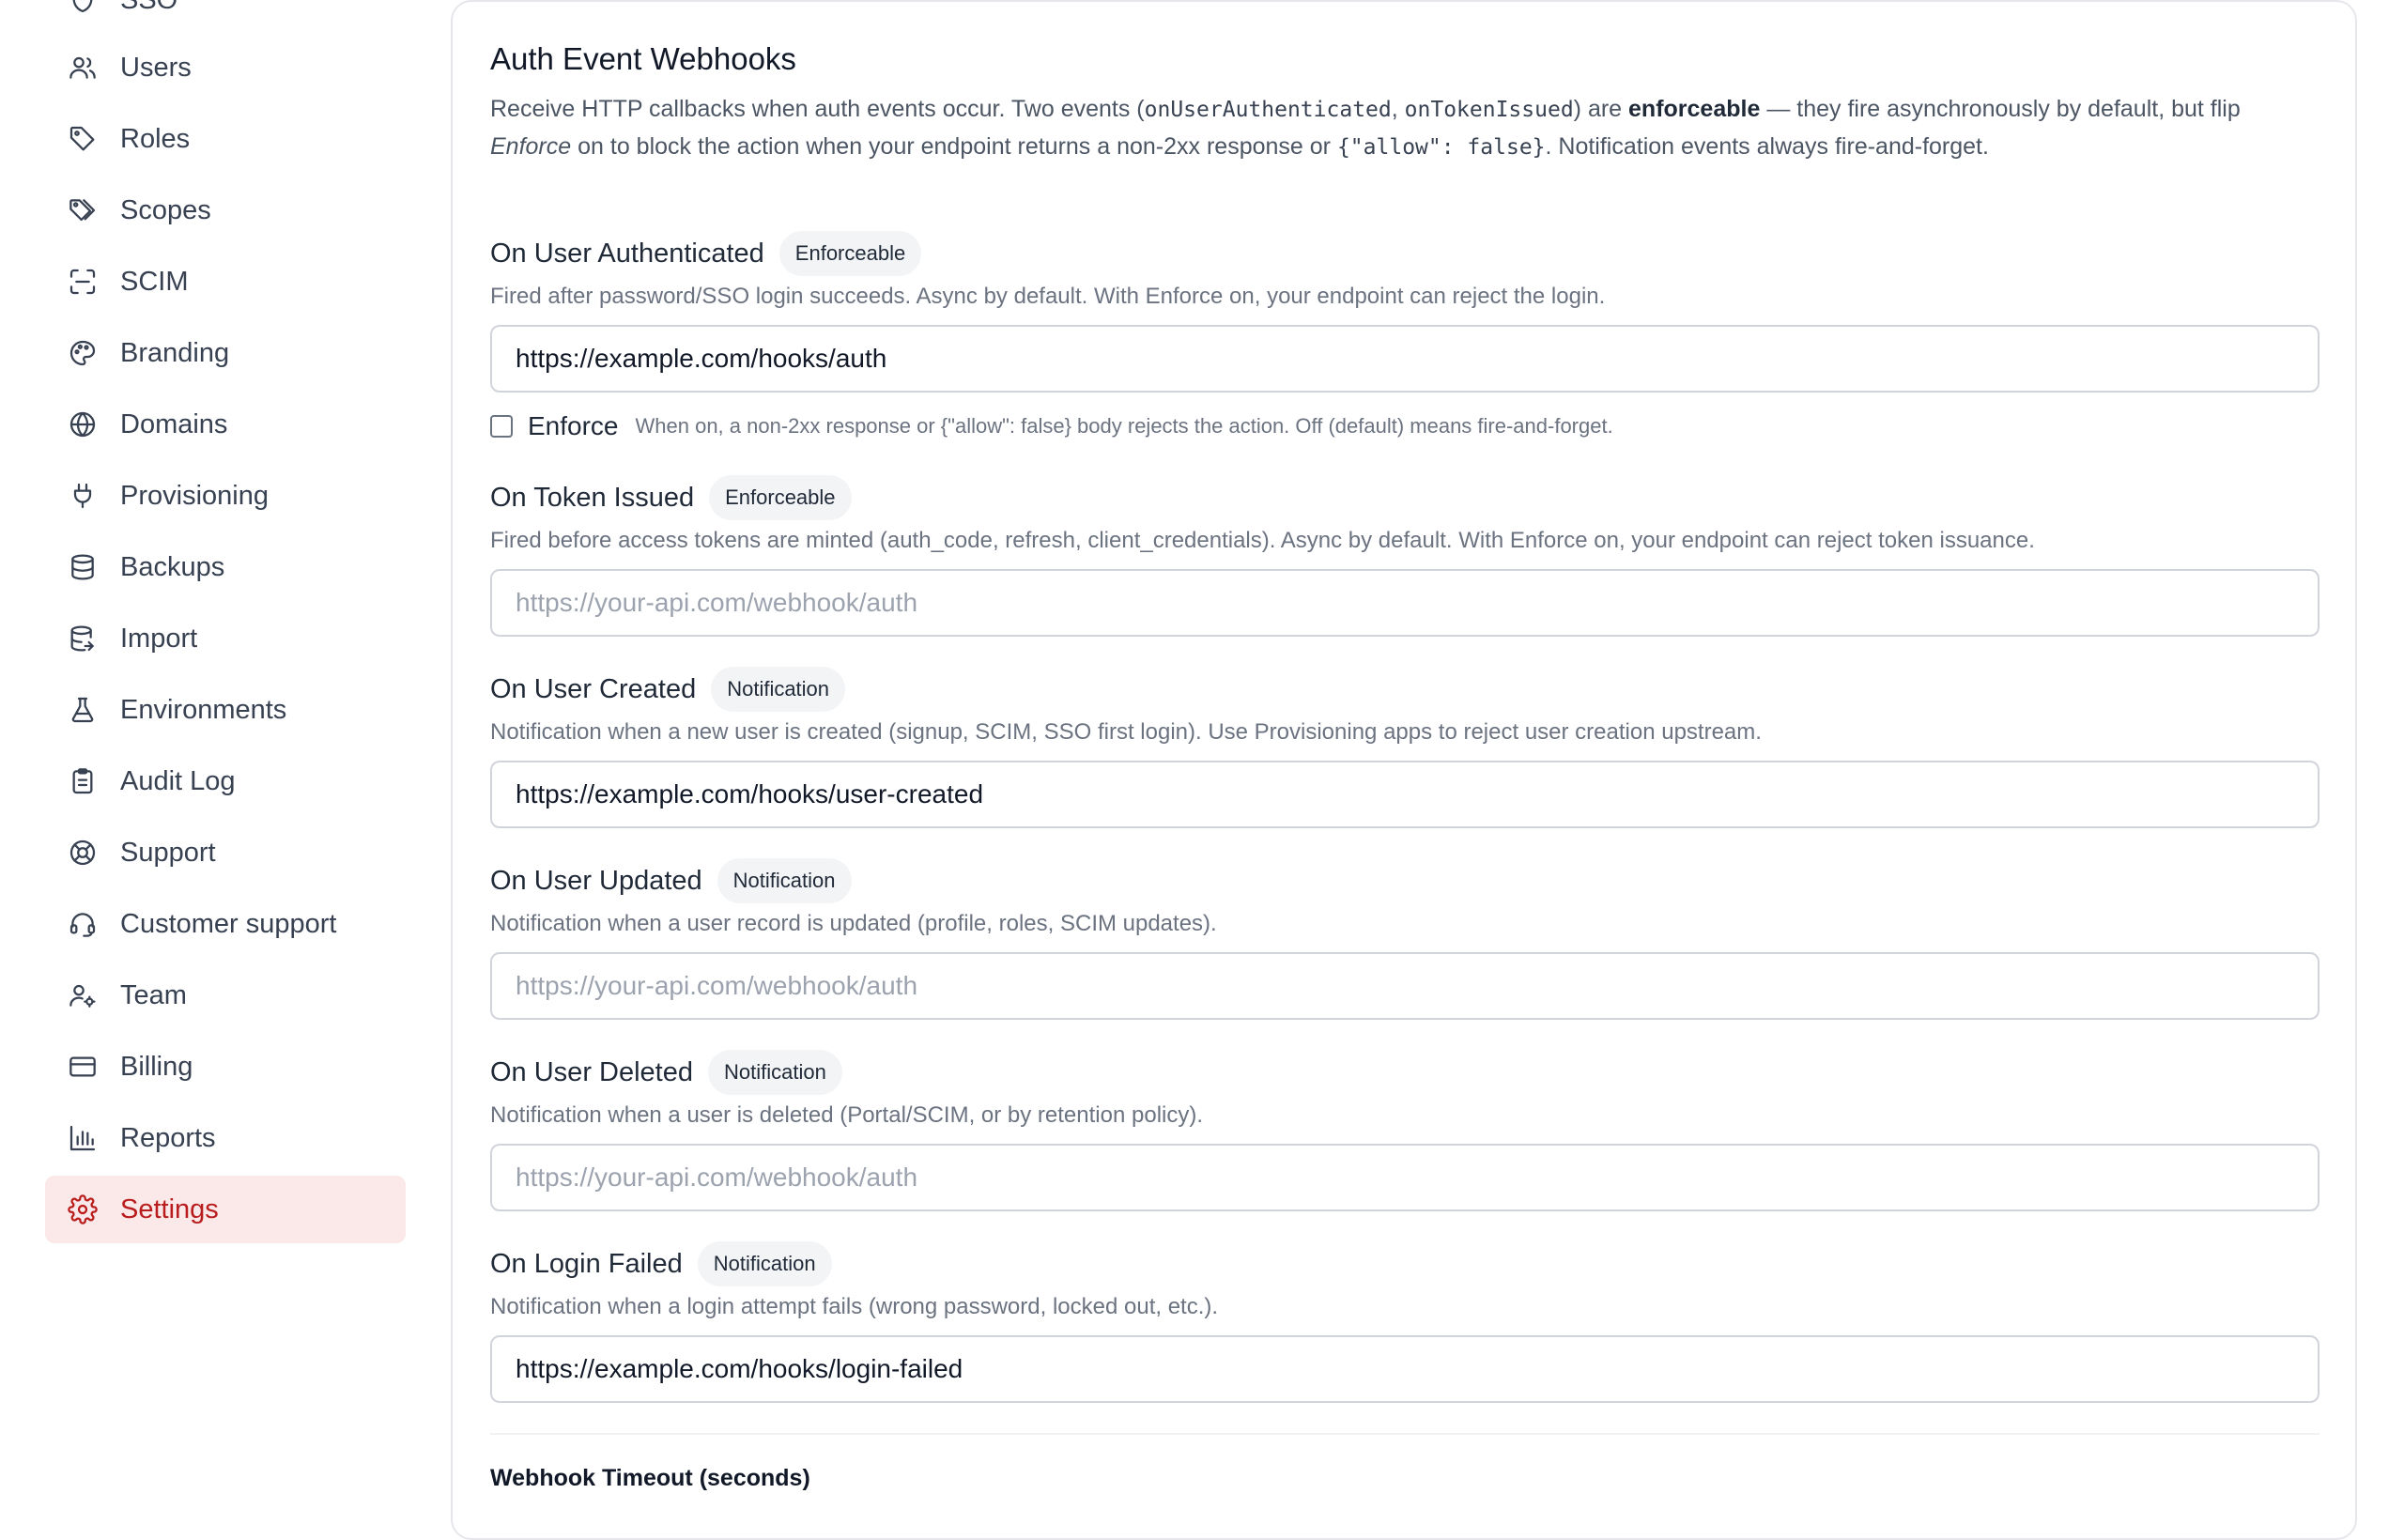 The width and height of the screenshot is (2404, 1540). Describe the element at coordinates (225, 995) in the screenshot. I see `sidebar-item-team: Team` at that location.